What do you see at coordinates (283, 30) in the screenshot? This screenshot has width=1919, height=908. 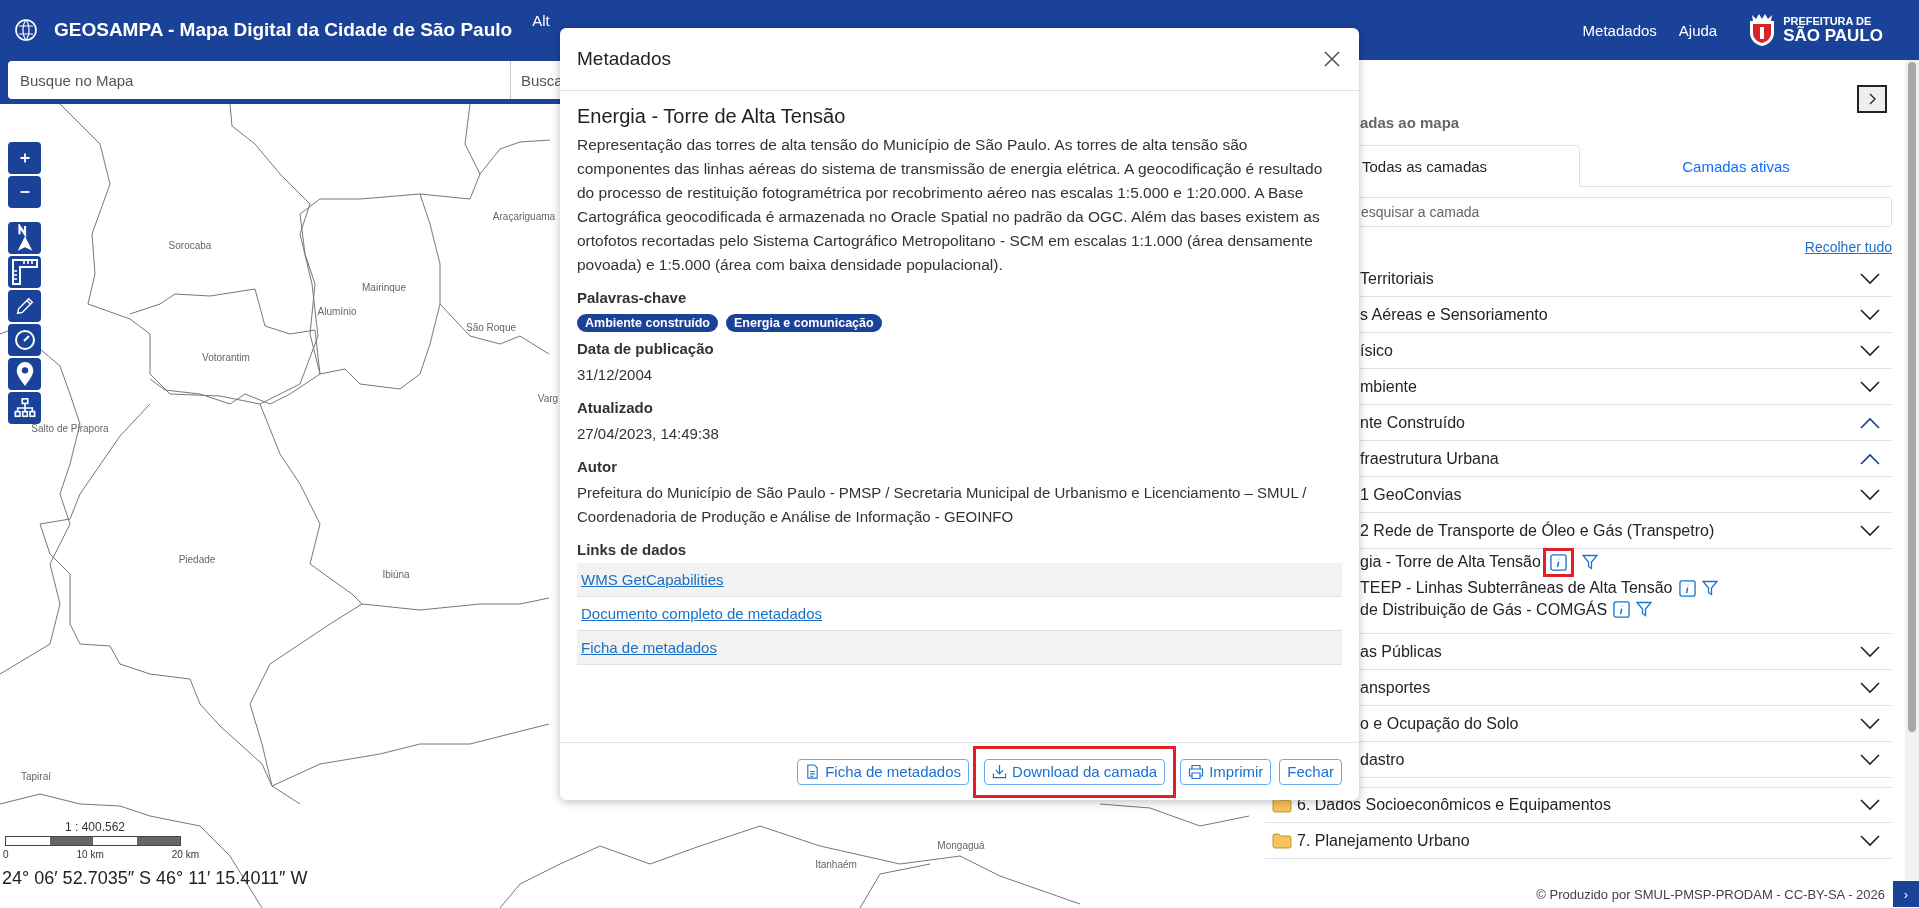 I see `app-title: GEOSAMPA - Mapa Digital da Cidade de São Paulo` at bounding box center [283, 30].